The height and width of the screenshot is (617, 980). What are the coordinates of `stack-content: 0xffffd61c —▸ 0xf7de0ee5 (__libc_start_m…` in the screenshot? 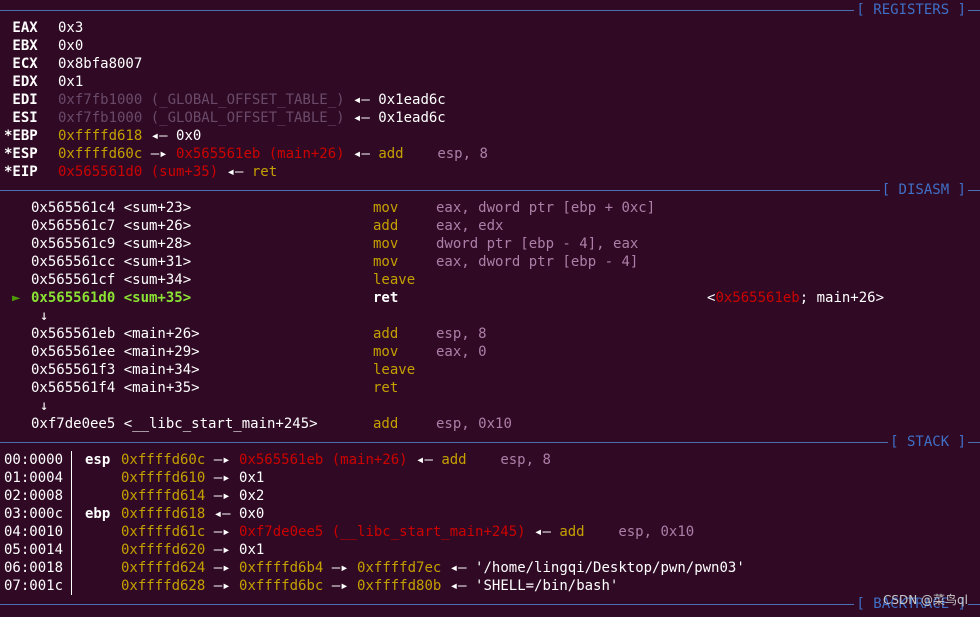 It's located at (407, 532).